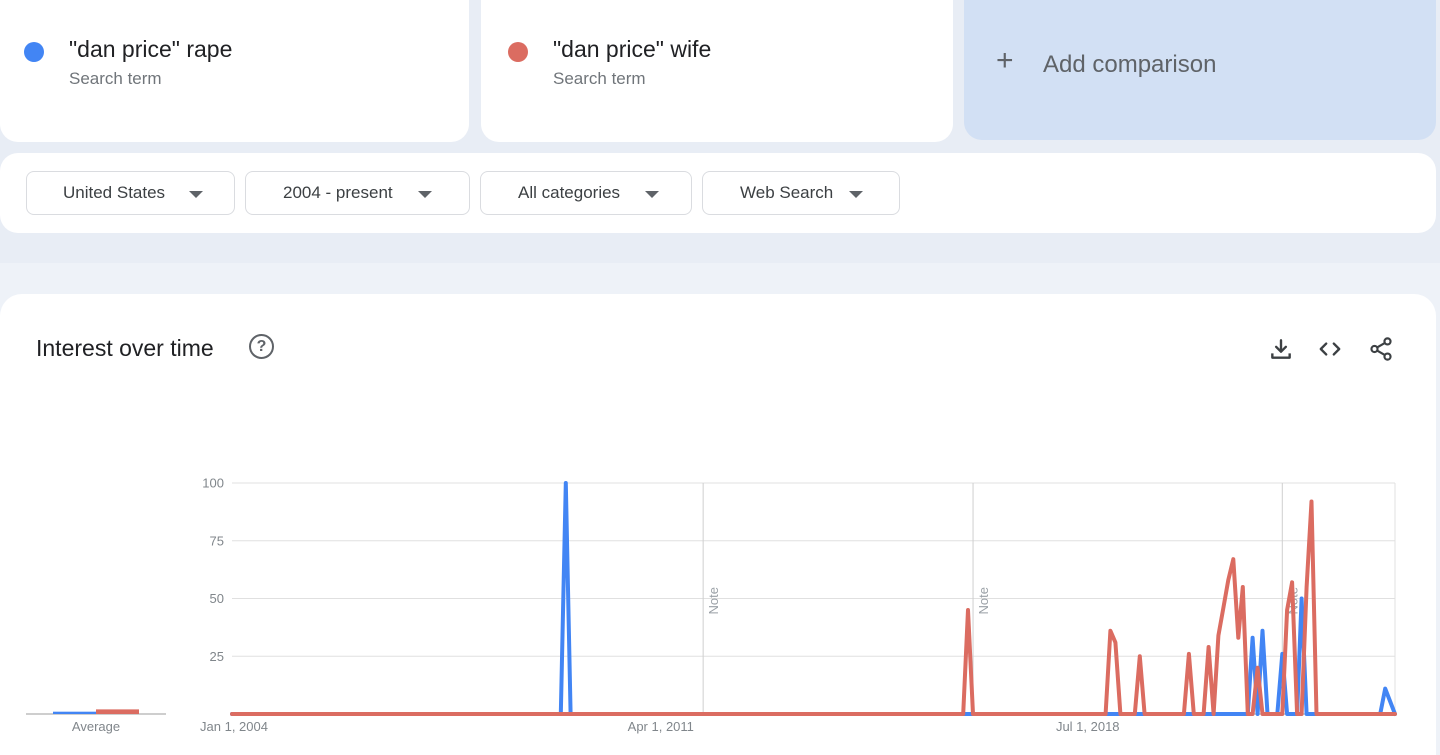 This screenshot has width=1440, height=755. What do you see at coordinates (96, 726) in the screenshot?
I see `average-label: Average` at bounding box center [96, 726].